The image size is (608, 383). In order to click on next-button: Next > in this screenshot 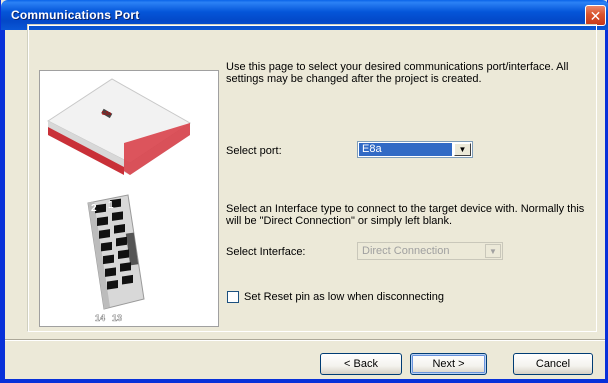, I will do `click(448, 364)`.